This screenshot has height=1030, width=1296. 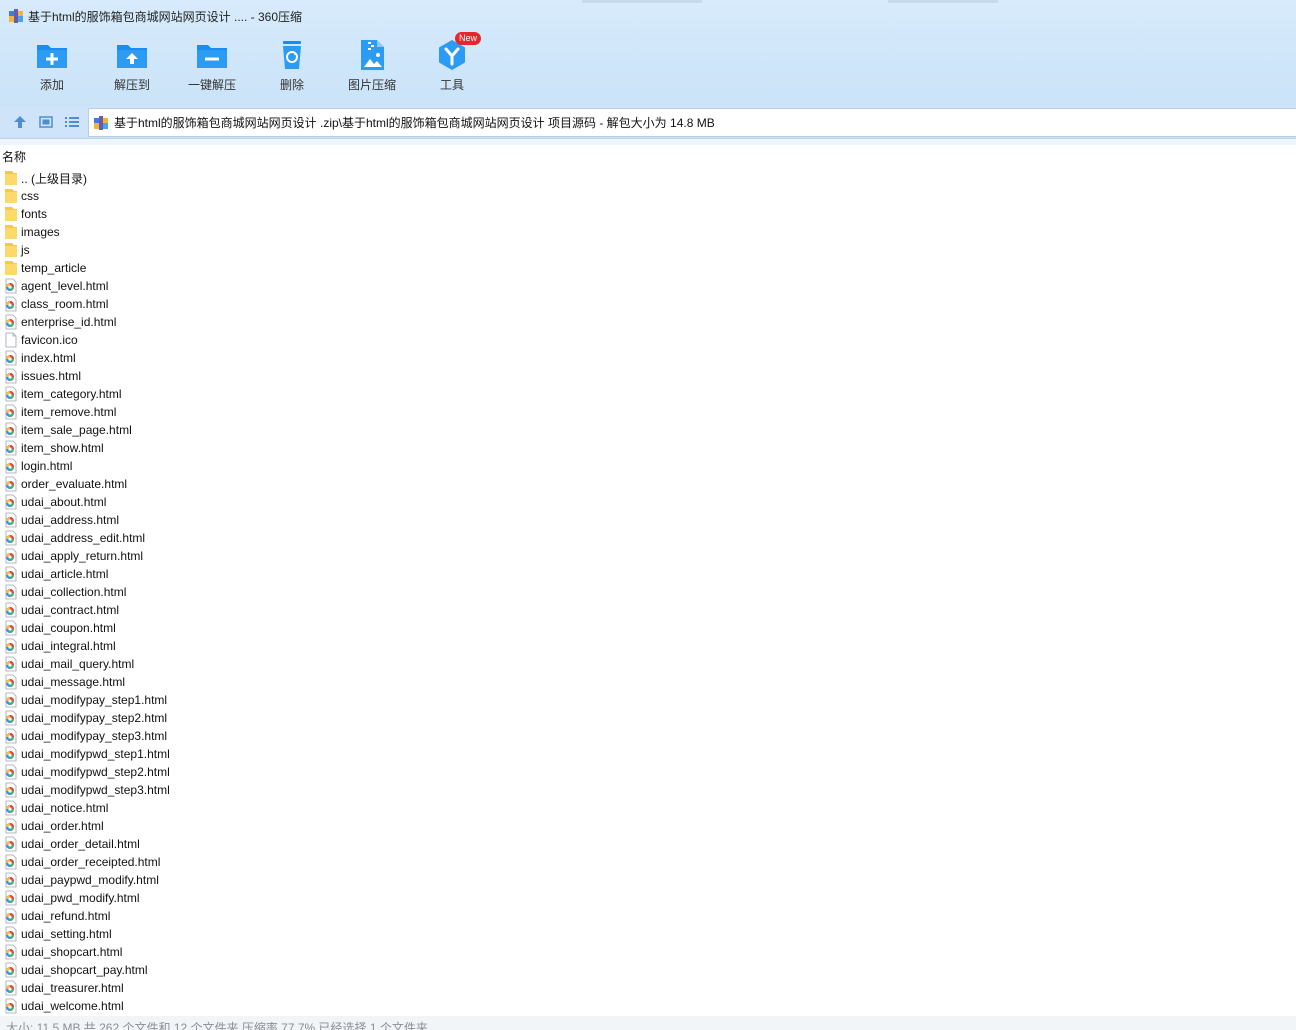 I want to click on file-row: udai_modifypwd_step1.html, so click(x=304, y=754).